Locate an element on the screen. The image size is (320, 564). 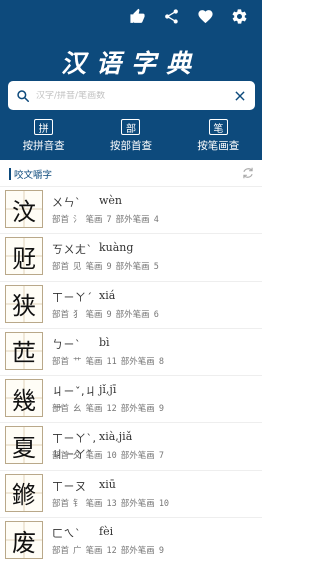
character-glyph: 觃 is located at coordinates (24, 258).